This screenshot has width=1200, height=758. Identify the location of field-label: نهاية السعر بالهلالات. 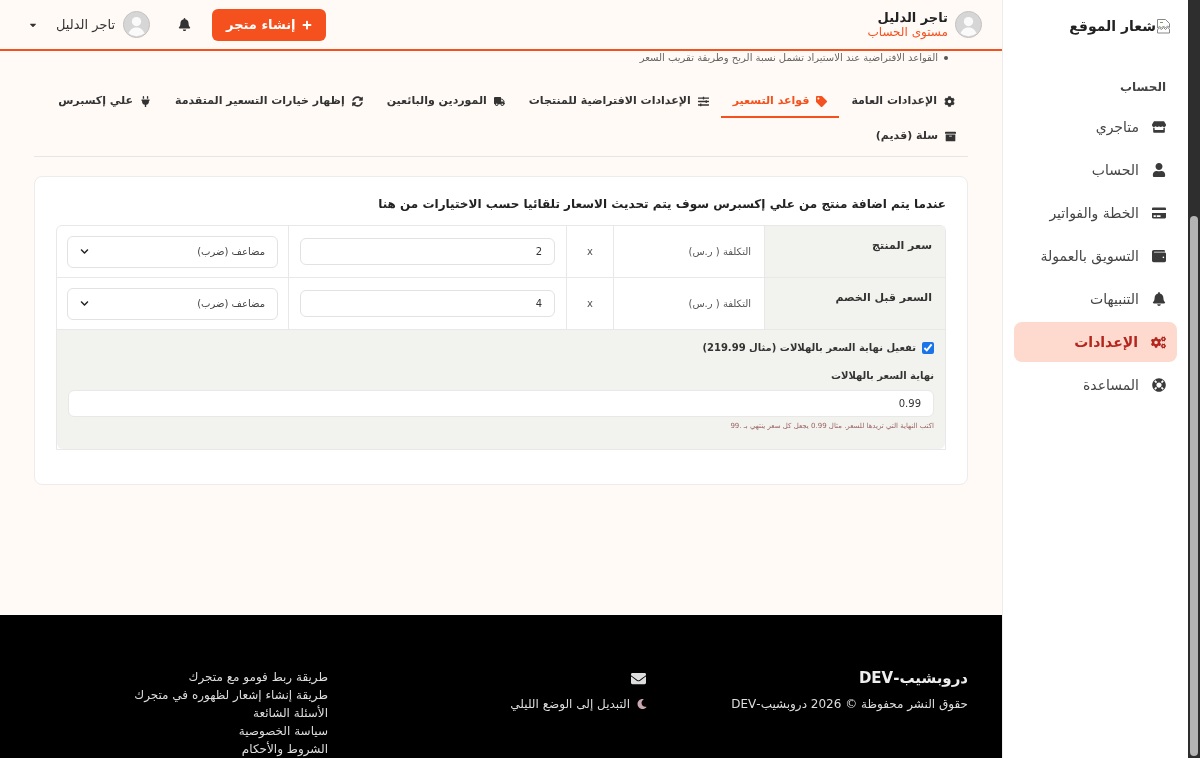
(881, 376).